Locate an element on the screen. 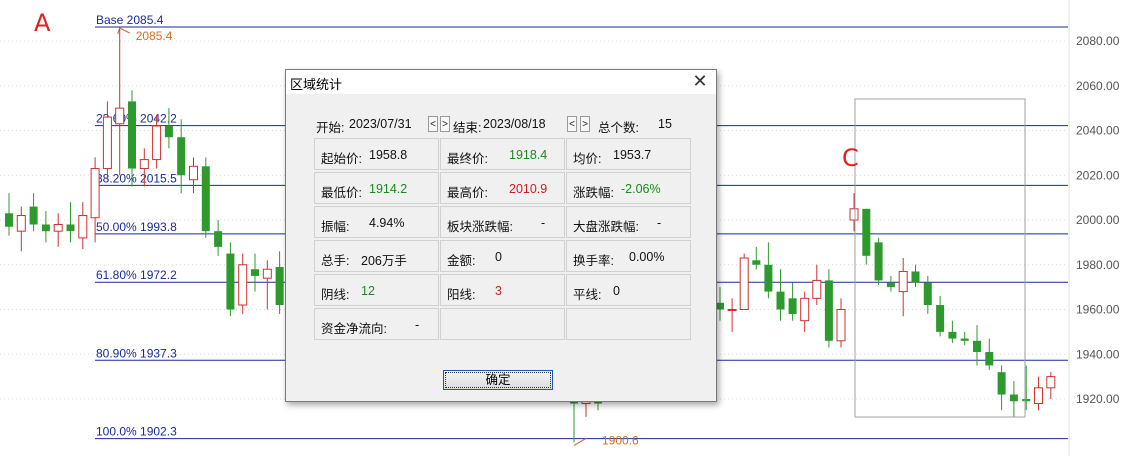 Image resolution: width=1125 pixels, height=456 pixels. stat-label: 平线: is located at coordinates (587, 295).